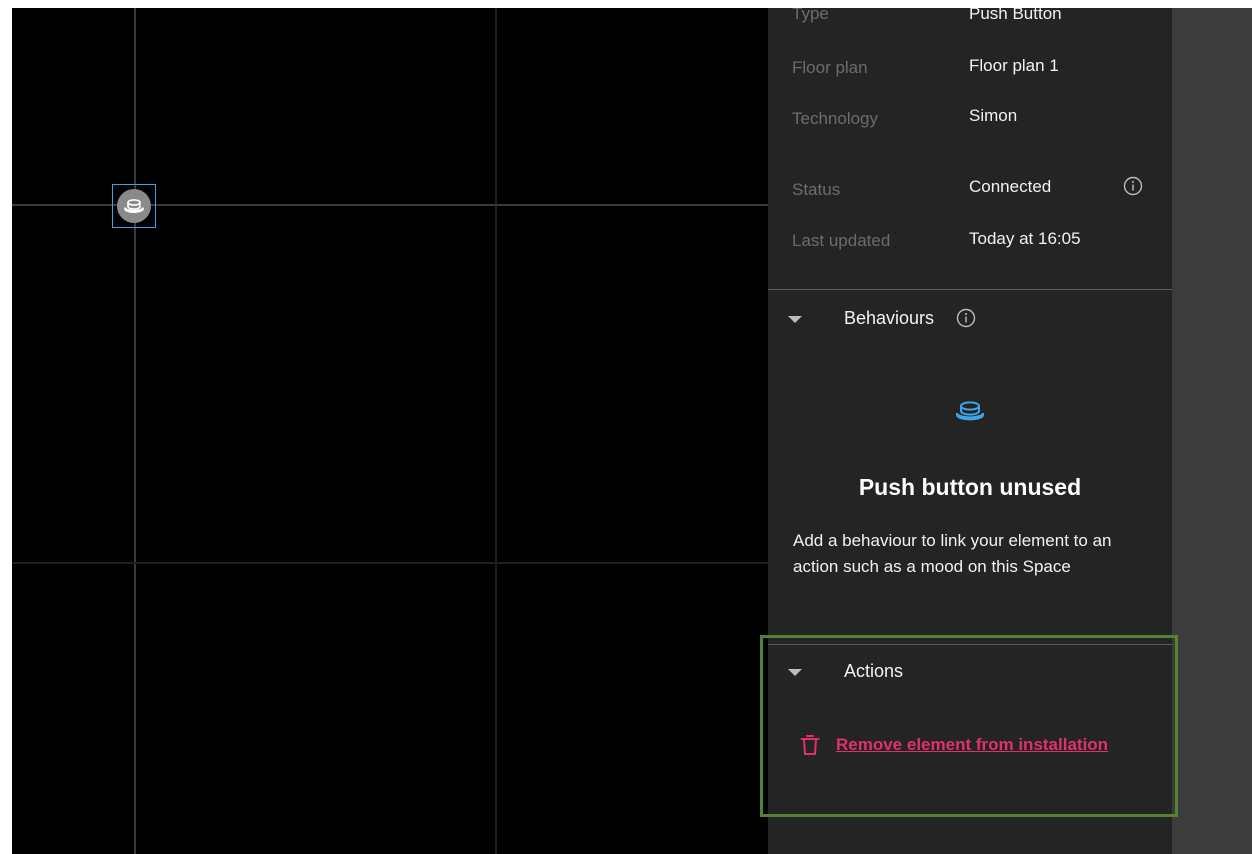 This screenshot has height=854, width=1252. What do you see at coordinates (830, 67) in the screenshot?
I see `floor-plan-label: Floor plan` at bounding box center [830, 67].